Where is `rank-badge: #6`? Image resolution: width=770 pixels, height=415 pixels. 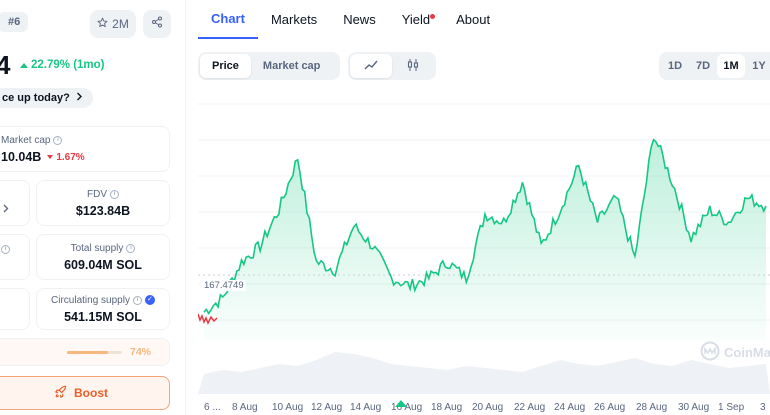
rank-badge: #6 is located at coordinates (14, 22).